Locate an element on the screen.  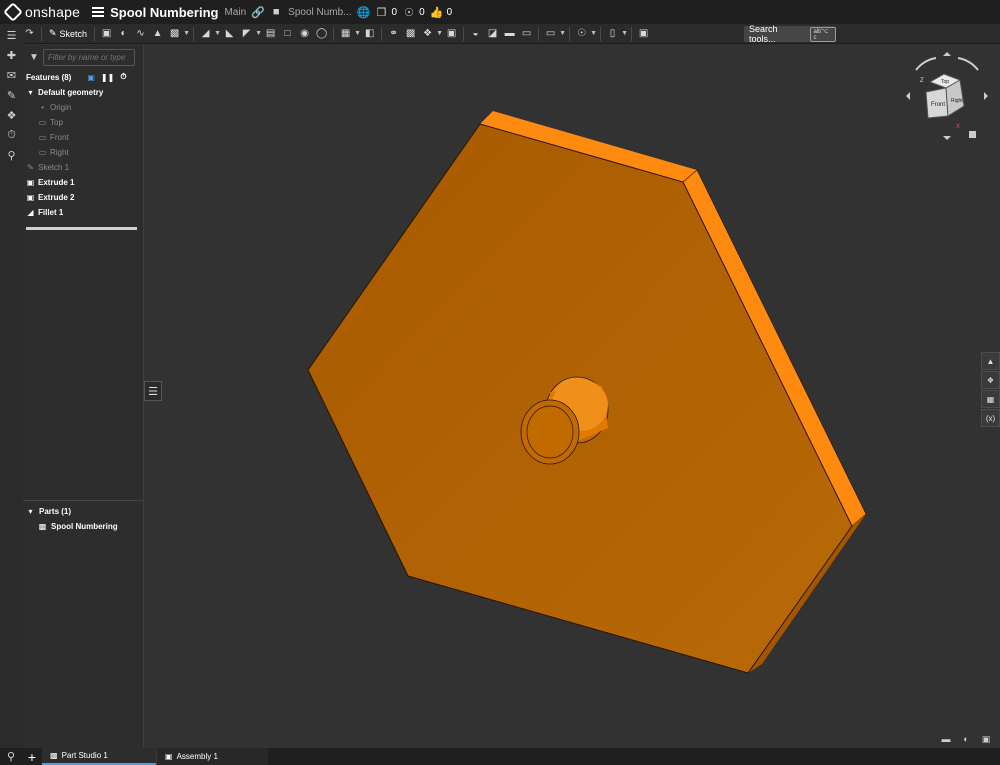
filter-input is located at coordinates (88, 57).